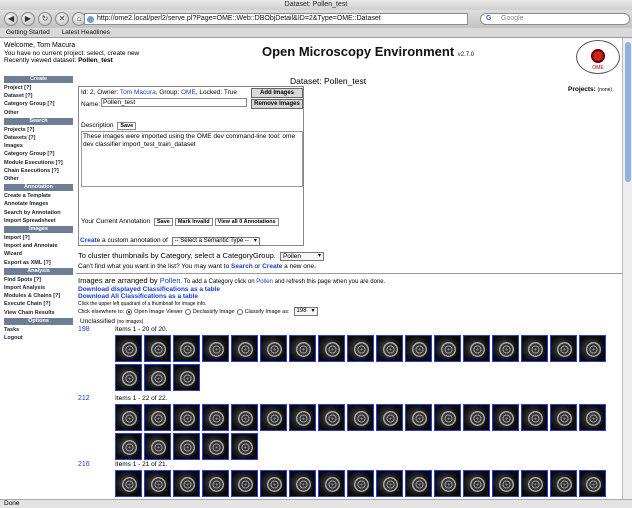 Image resolution: width=632 pixels, height=508 pixels. Describe the element at coordinates (170, 280) in the screenshot. I see `pollen-link: Pollen` at that location.